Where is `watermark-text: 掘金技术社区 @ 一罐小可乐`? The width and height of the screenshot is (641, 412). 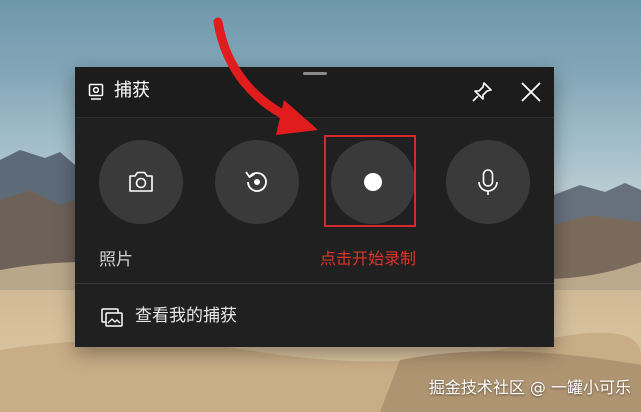 watermark-text: 掘金技术社区 @ 一罐小可乐 is located at coordinates (529, 387).